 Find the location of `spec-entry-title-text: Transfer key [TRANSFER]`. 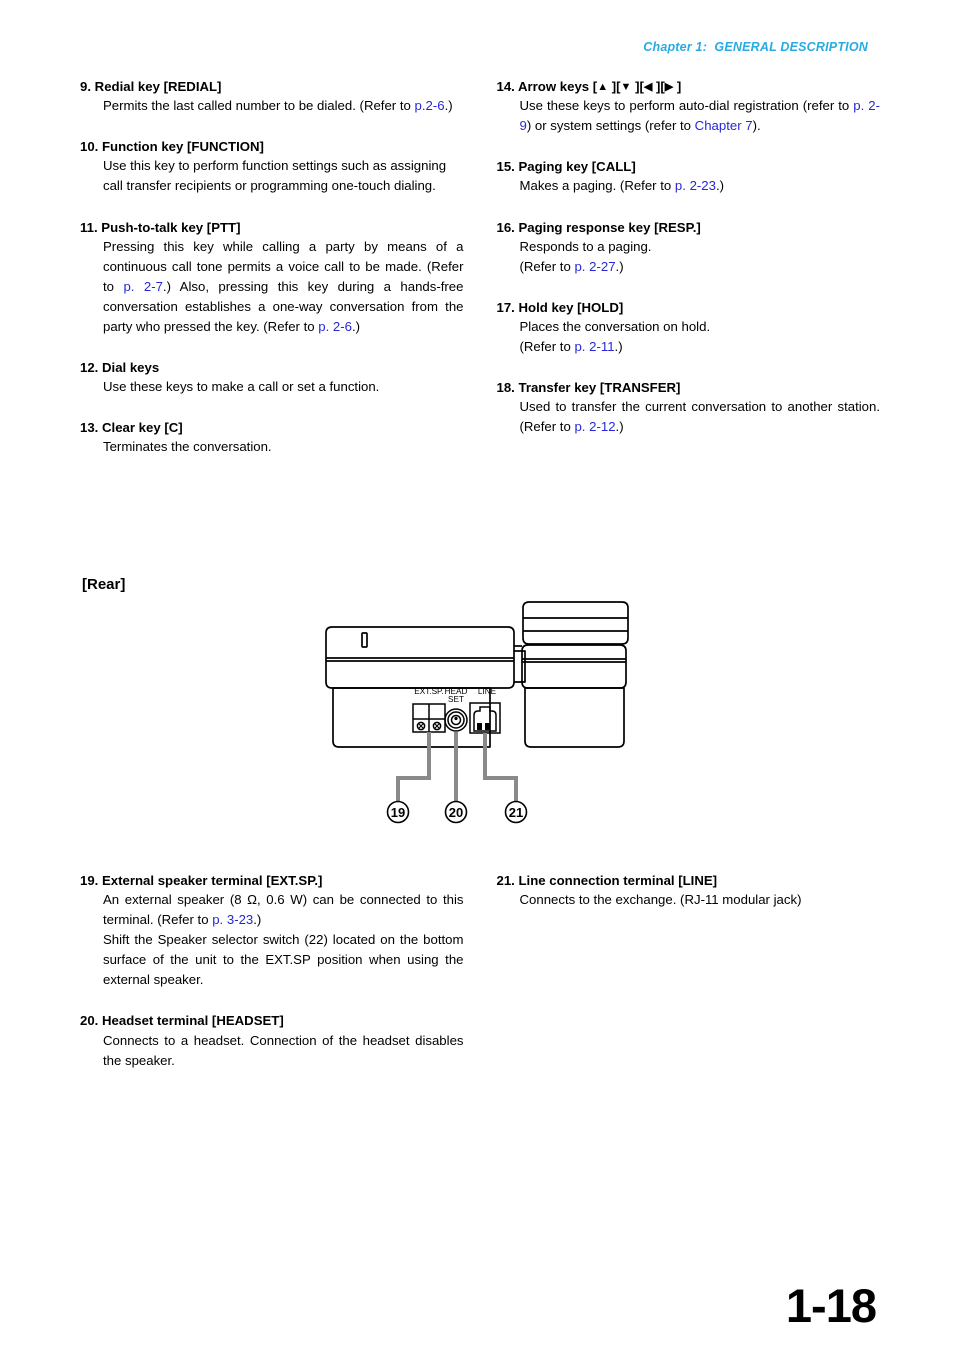

spec-entry-title-text: Transfer key [TRANSFER] is located at coordinates (599, 388).